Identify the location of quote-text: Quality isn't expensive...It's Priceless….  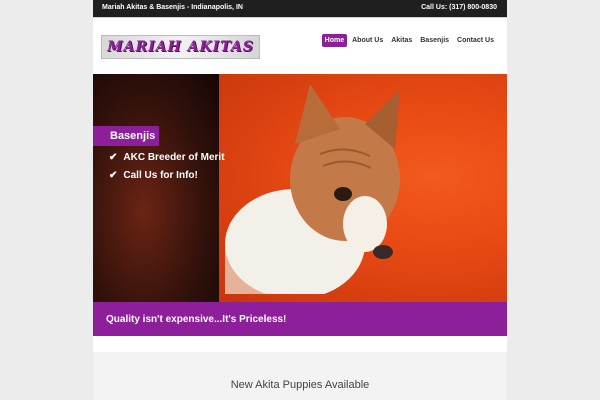
(196, 319).